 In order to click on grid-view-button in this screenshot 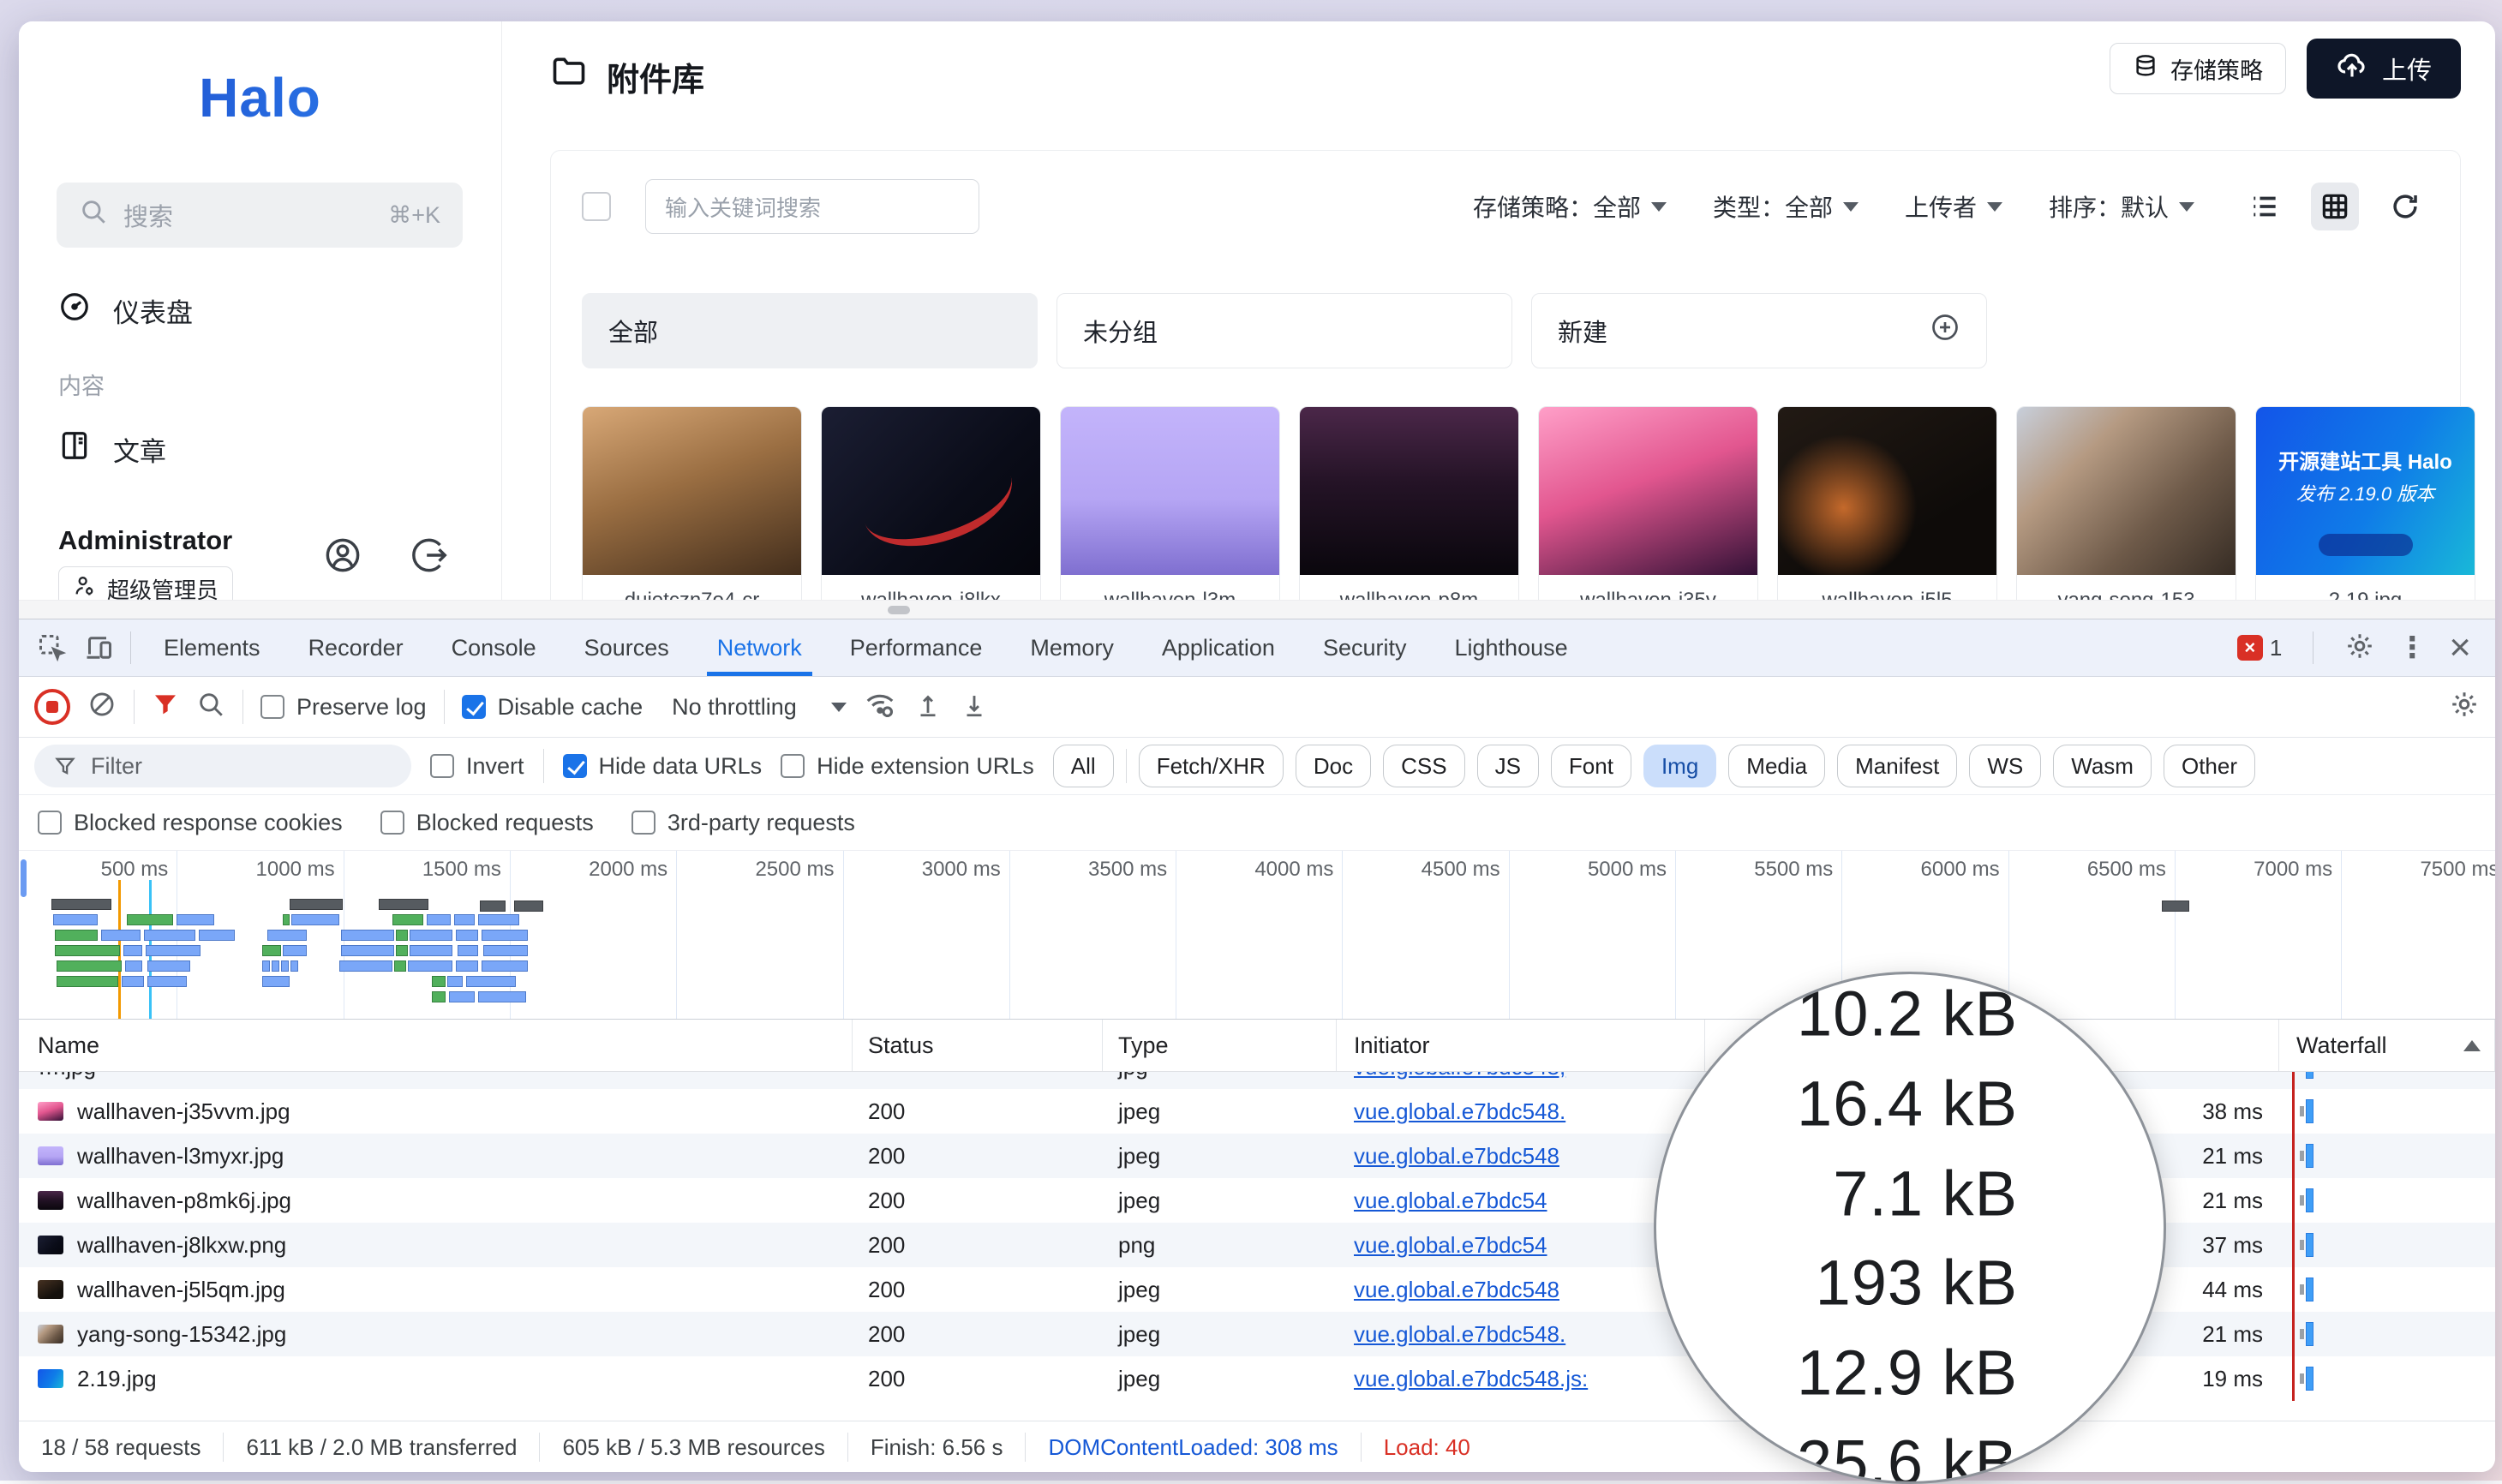, I will do `click(2335, 206)`.